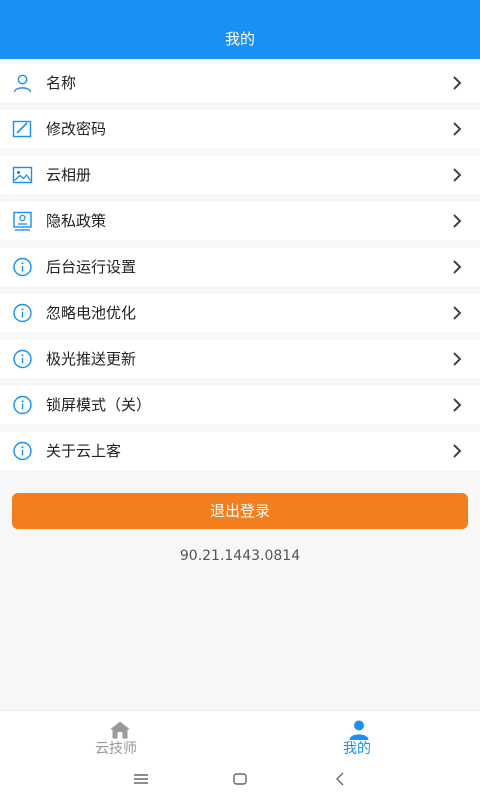 The height and width of the screenshot is (800, 480). What do you see at coordinates (240, 359) in the screenshot?
I see `menu-item-push-update: 极光推送更新` at bounding box center [240, 359].